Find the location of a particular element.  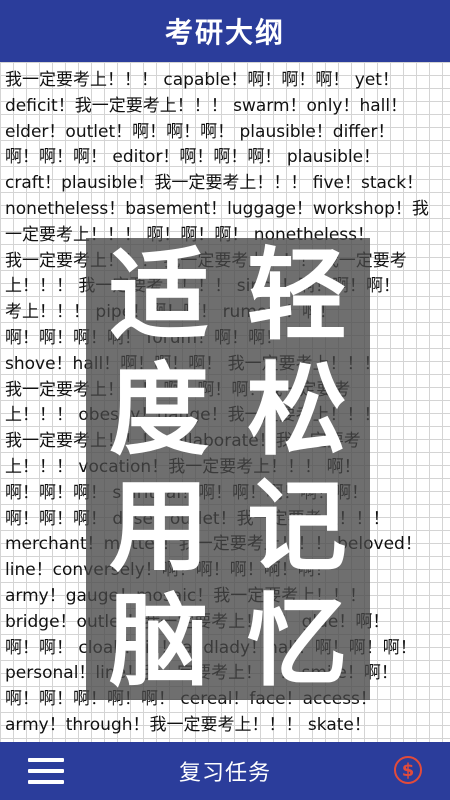

slogan-char: 松 is located at coordinates (297, 411).